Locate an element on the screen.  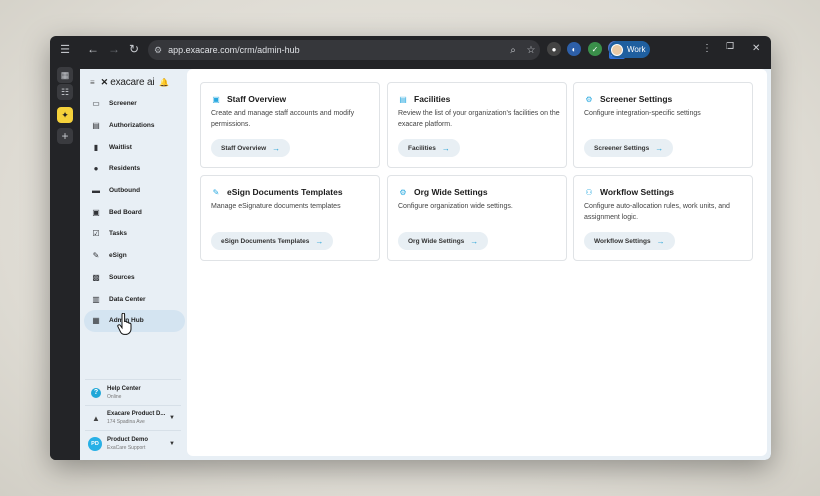
sidebar-item-label: Authorizations is located at coordinates (132, 126).